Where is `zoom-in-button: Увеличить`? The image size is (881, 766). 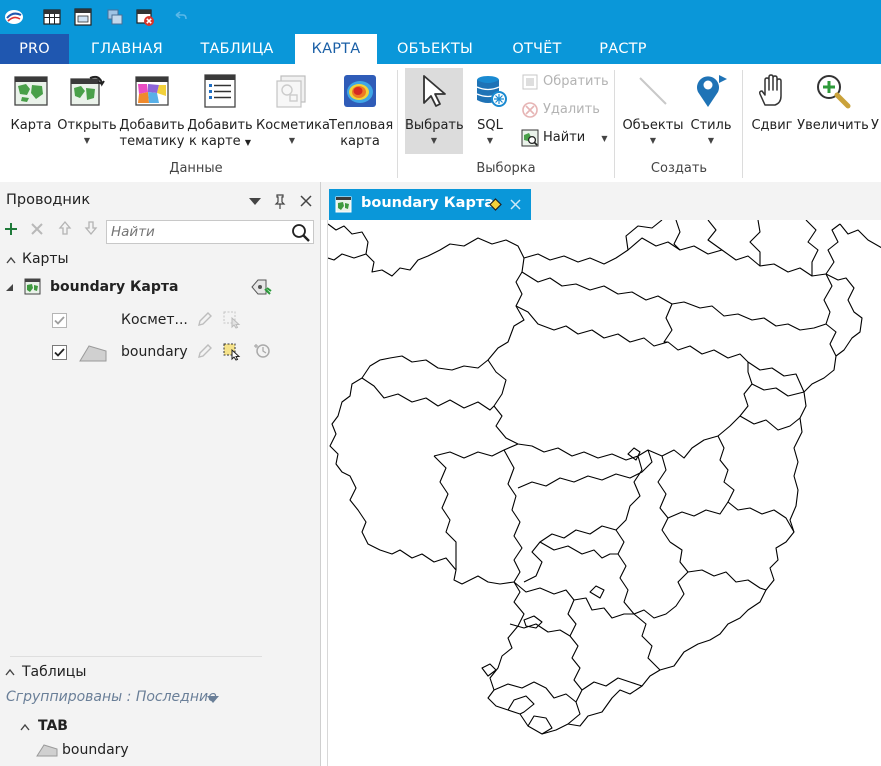 zoom-in-button: Увеличить is located at coordinates (833, 111).